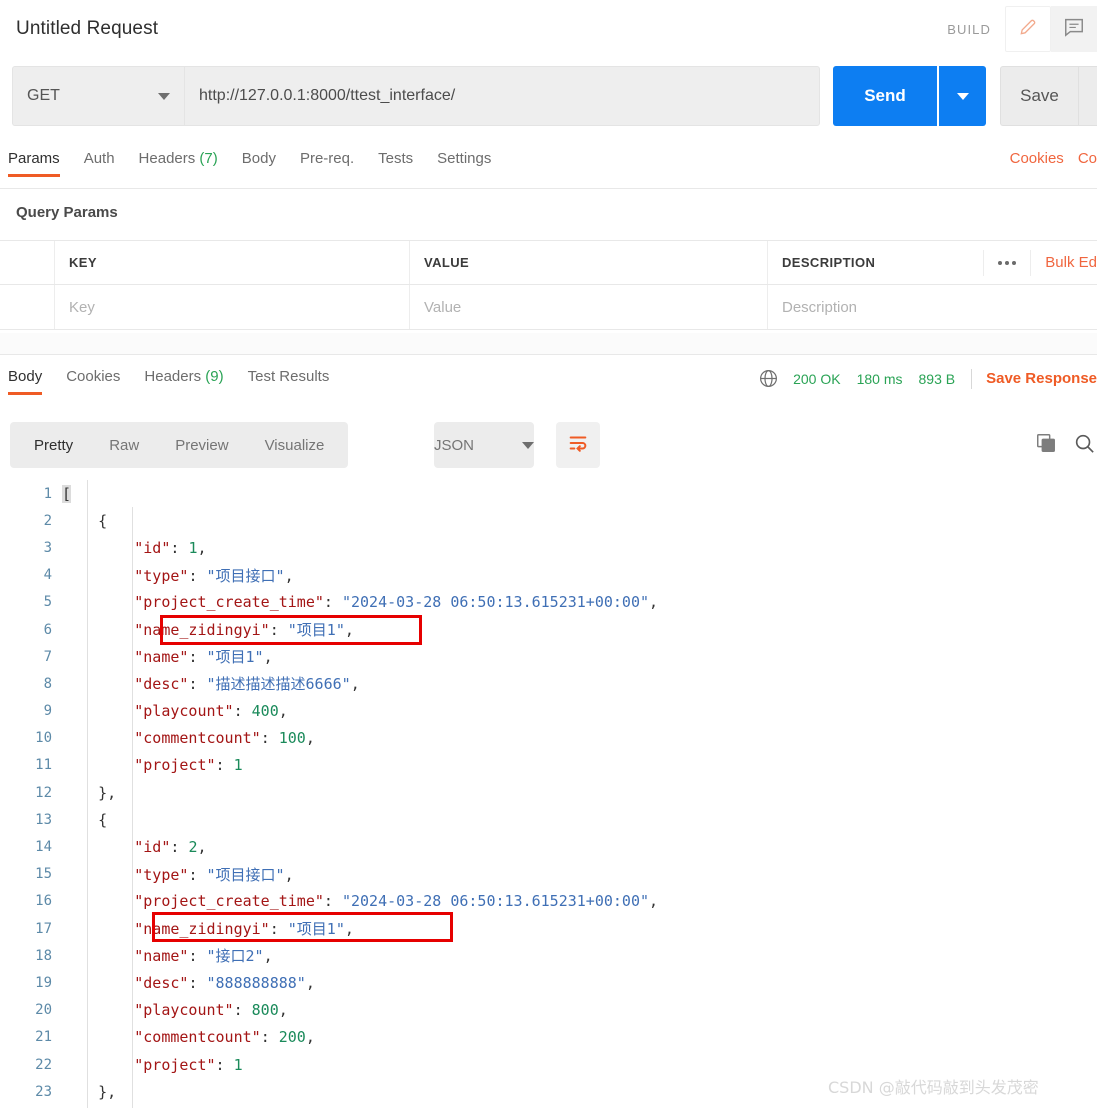 The height and width of the screenshot is (1108, 1097). What do you see at coordinates (589, 307) in the screenshot?
I see `value-input: Value` at bounding box center [589, 307].